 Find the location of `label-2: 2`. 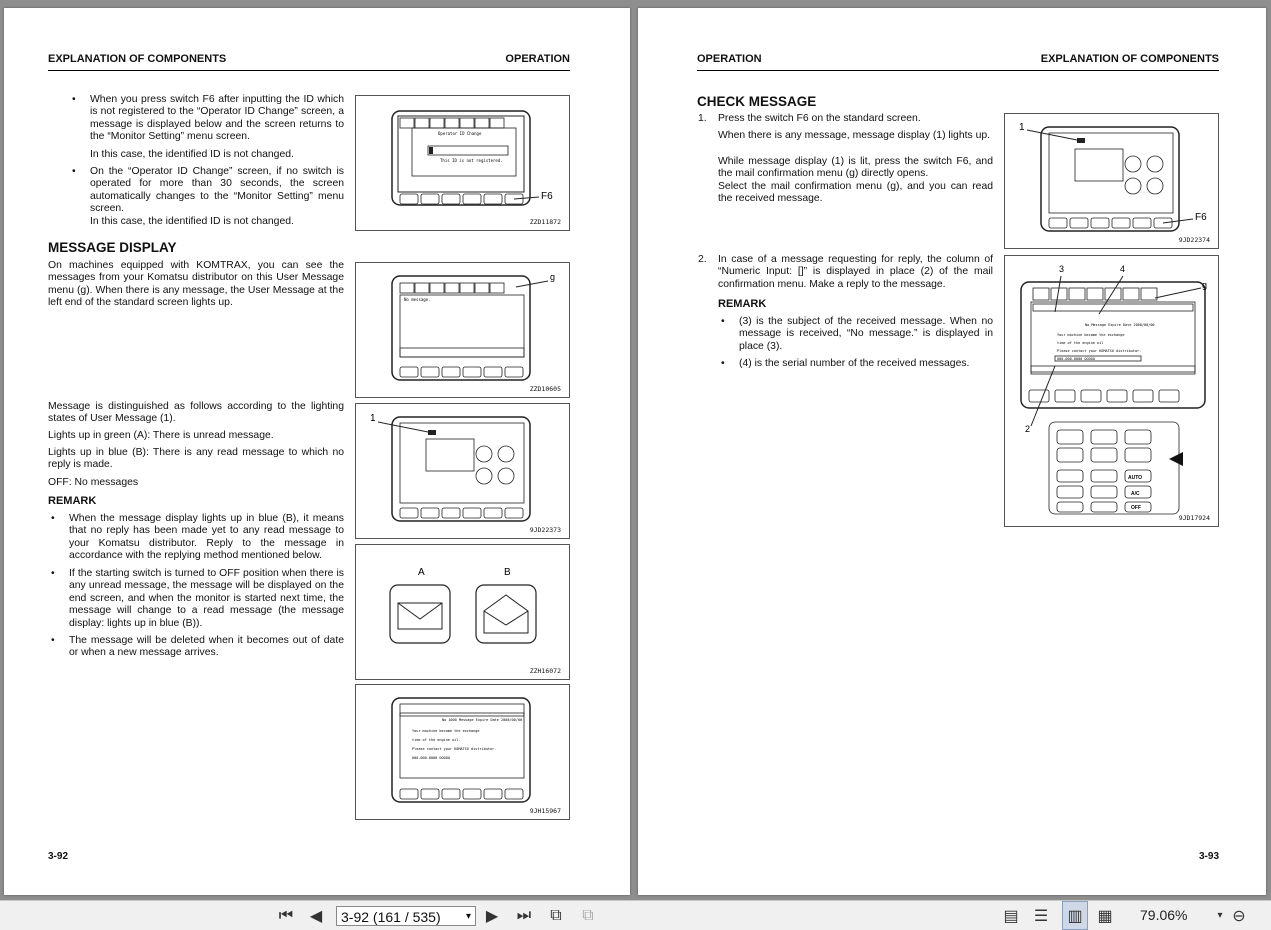

label-2: 2 is located at coordinates (1028, 429).